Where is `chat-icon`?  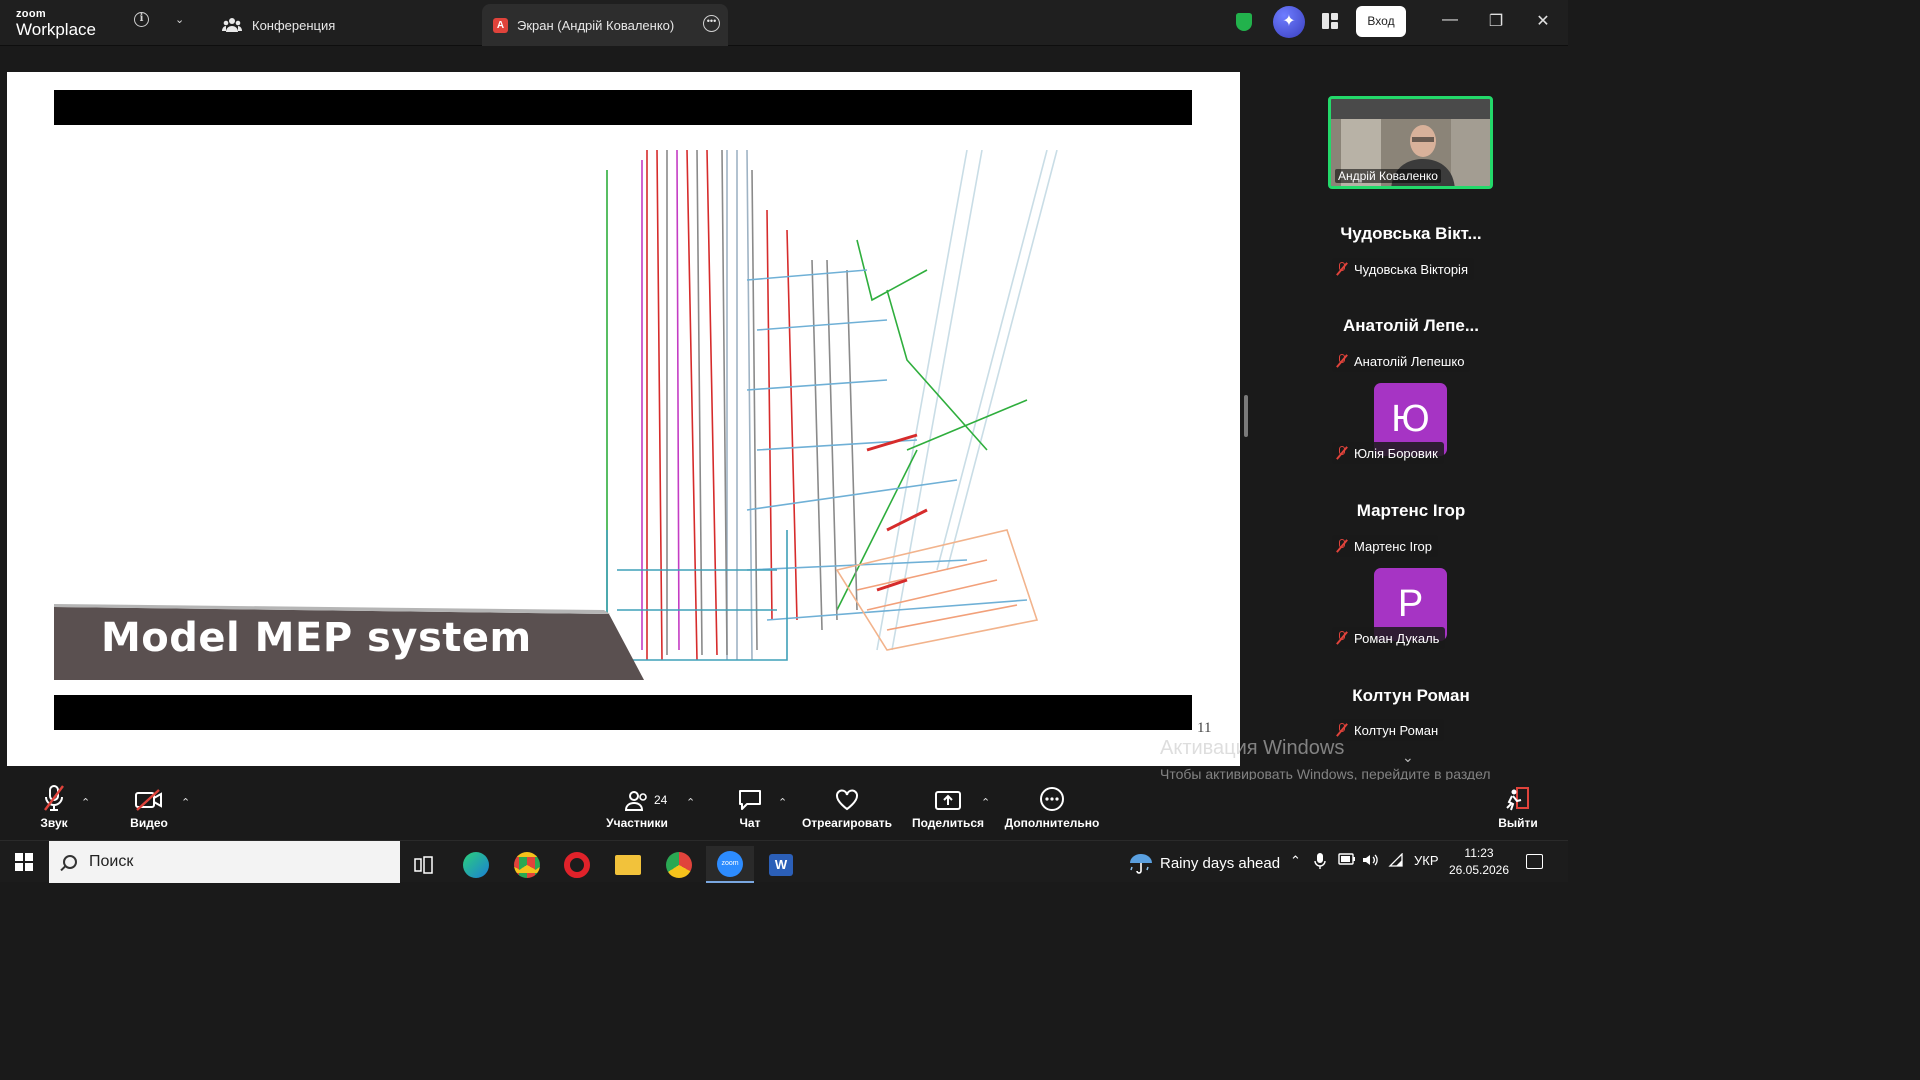 chat-icon is located at coordinates (750, 798).